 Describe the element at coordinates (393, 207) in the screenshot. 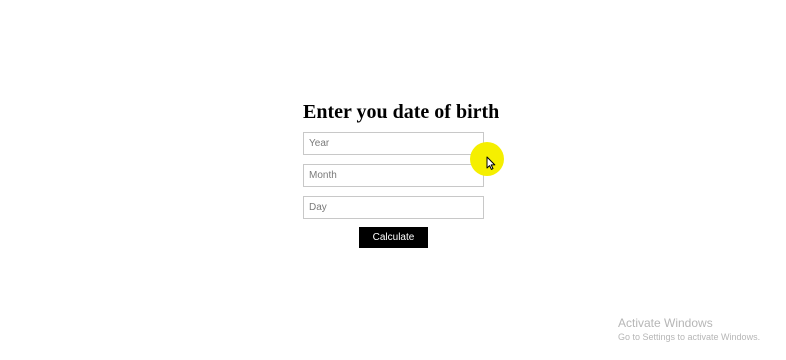

I see `day-input` at that location.